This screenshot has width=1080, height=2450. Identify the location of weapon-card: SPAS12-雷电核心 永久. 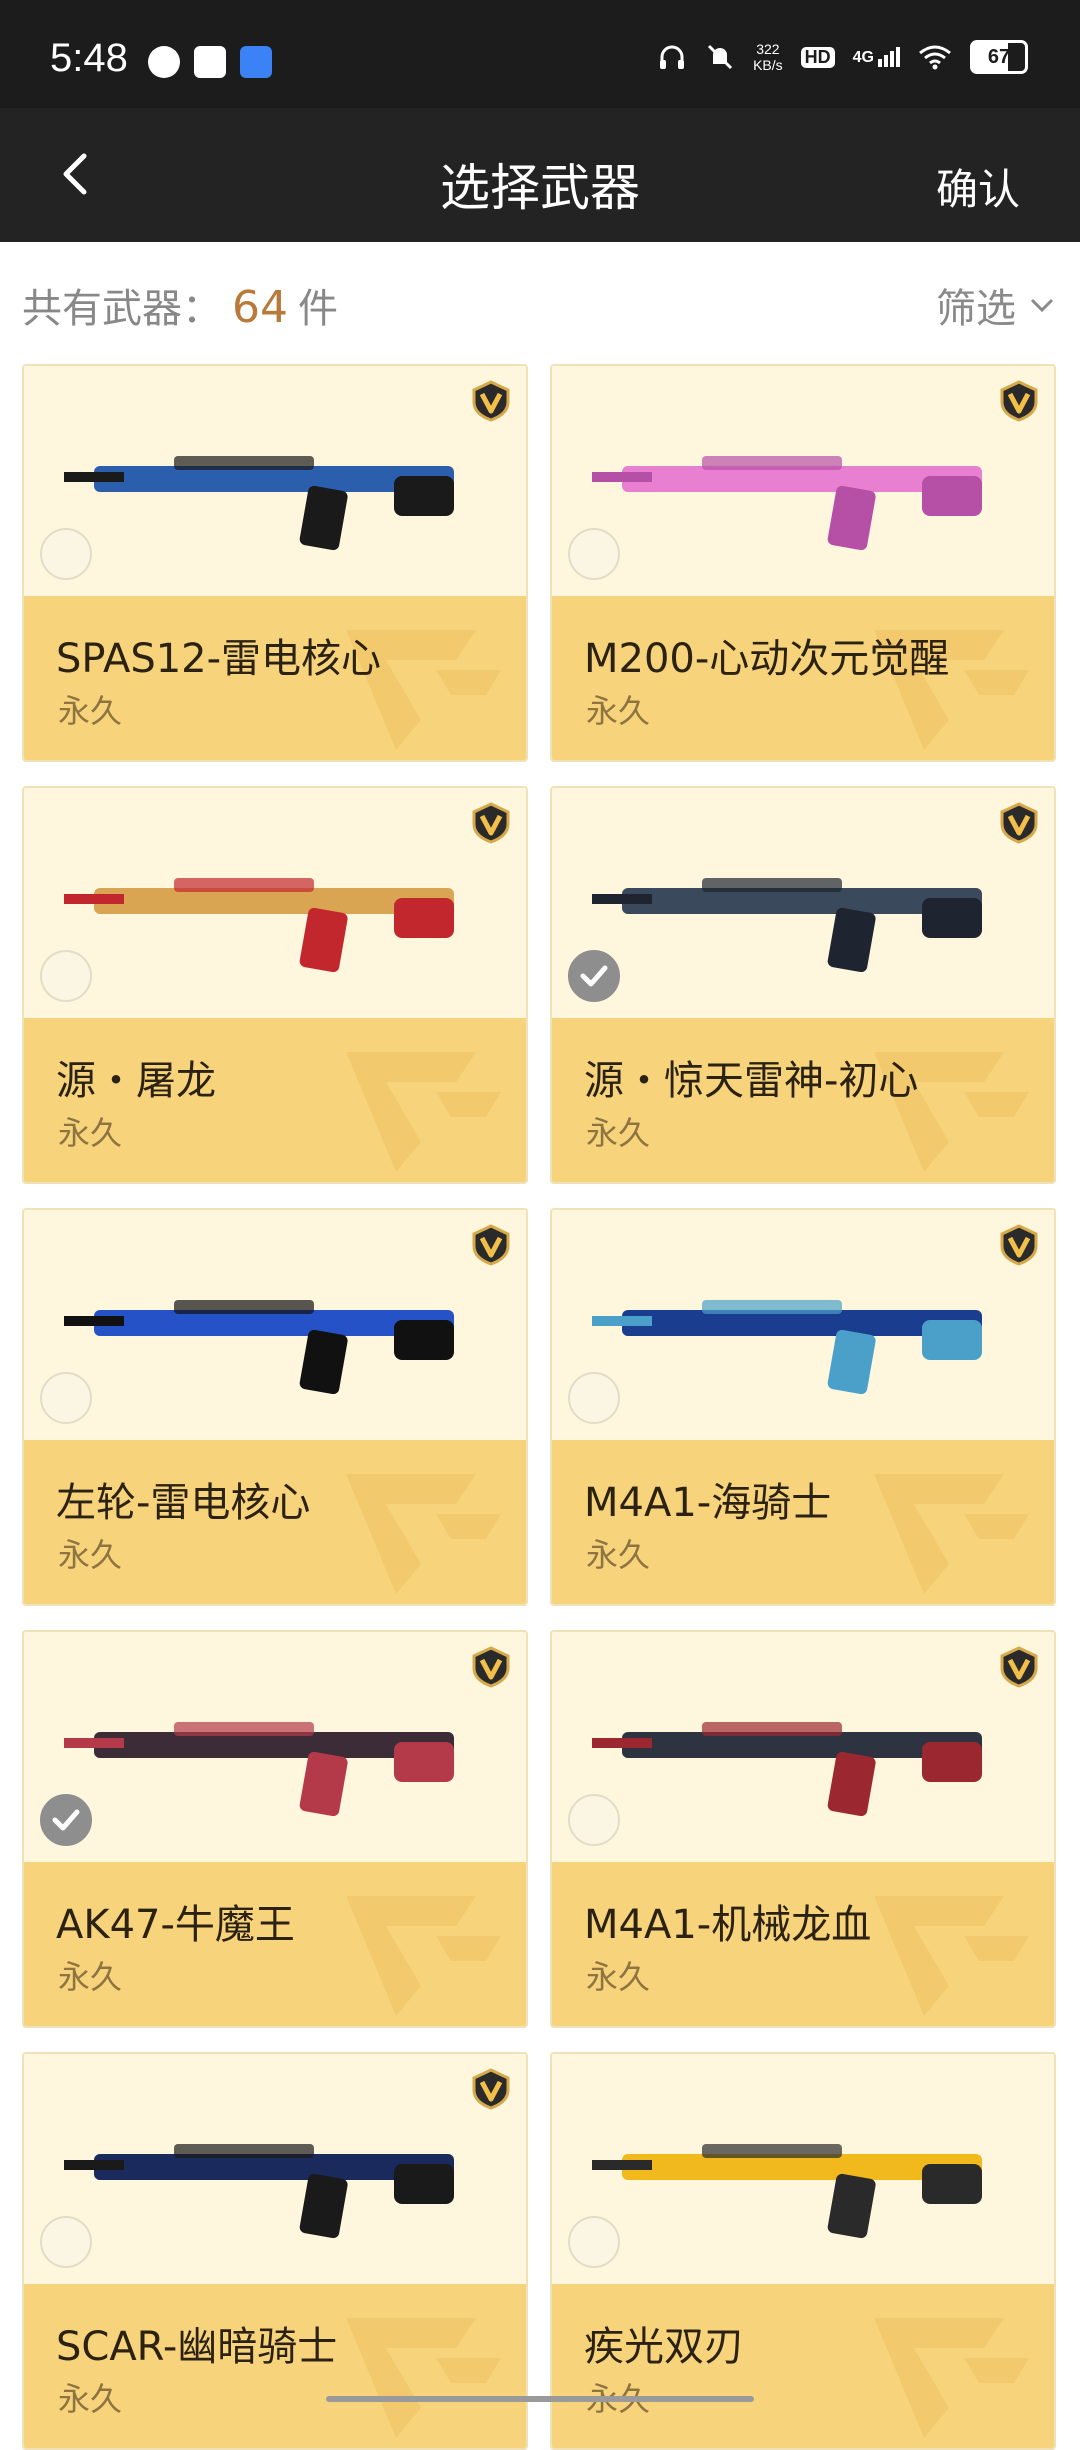
(275, 563).